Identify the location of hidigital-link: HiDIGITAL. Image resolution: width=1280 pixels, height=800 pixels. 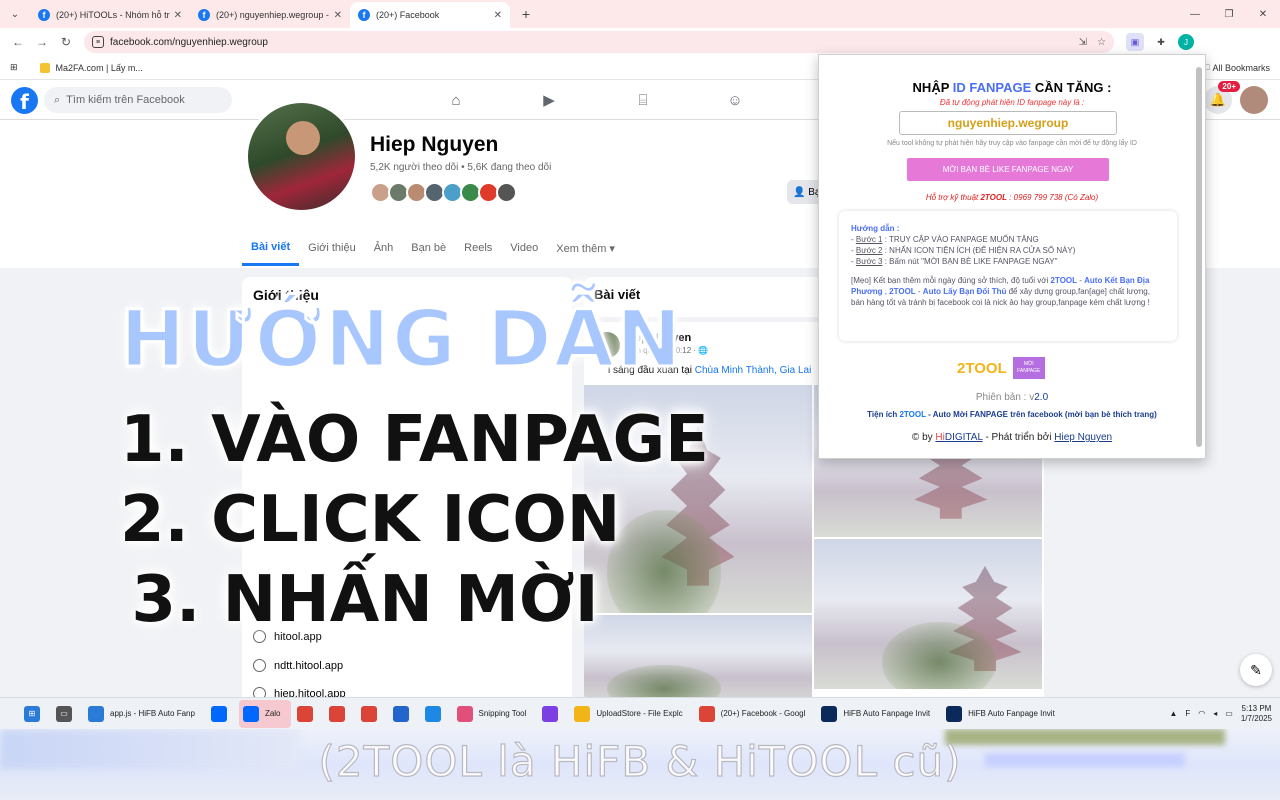
(958, 437).